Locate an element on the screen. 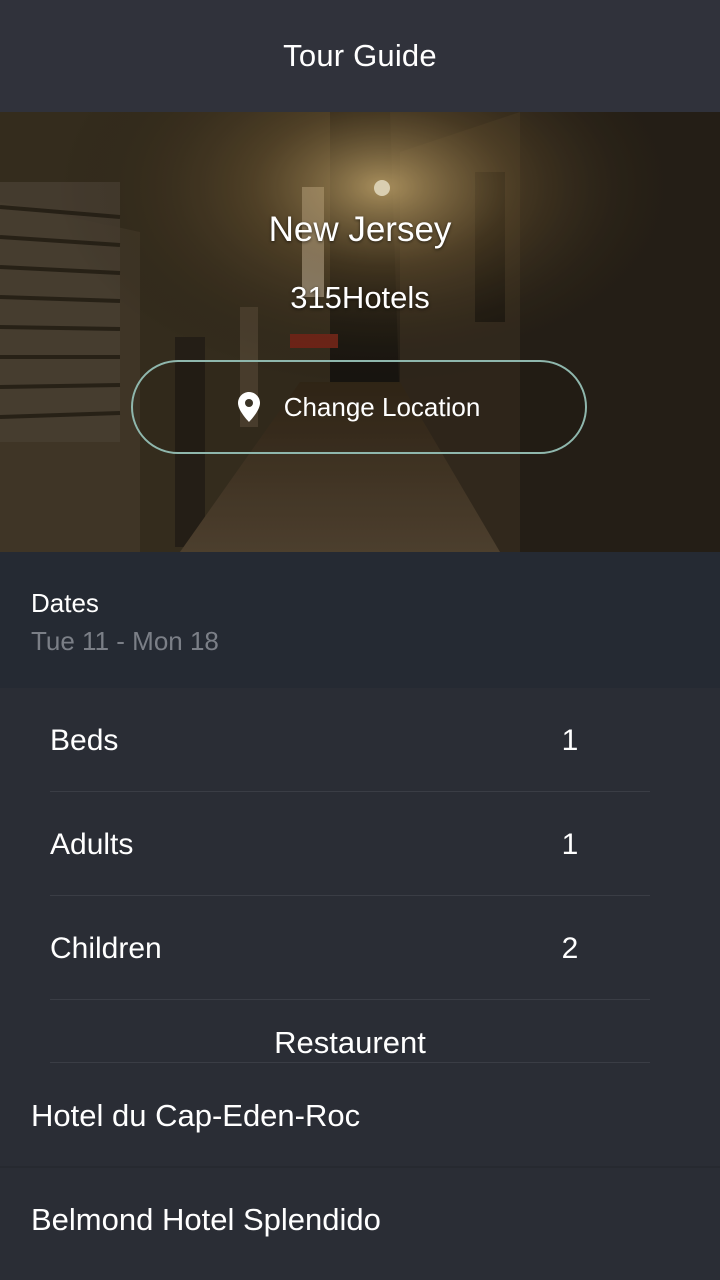  hotel-list-item: Hotel du Cap-Eden-Roc is located at coordinates (360, 1116).